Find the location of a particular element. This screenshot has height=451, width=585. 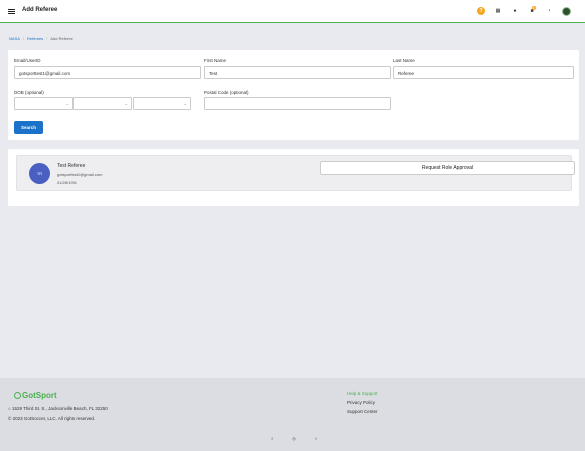

avatar is located at coordinates (566, 11).